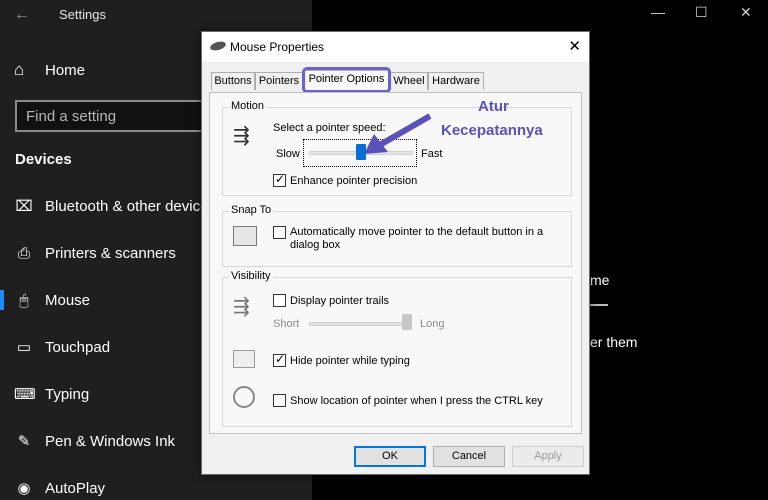 The width and height of the screenshot is (768, 500). Describe the element at coordinates (340, 301) in the screenshot. I see `pointer-trails-label: Display pointer trails` at that location.